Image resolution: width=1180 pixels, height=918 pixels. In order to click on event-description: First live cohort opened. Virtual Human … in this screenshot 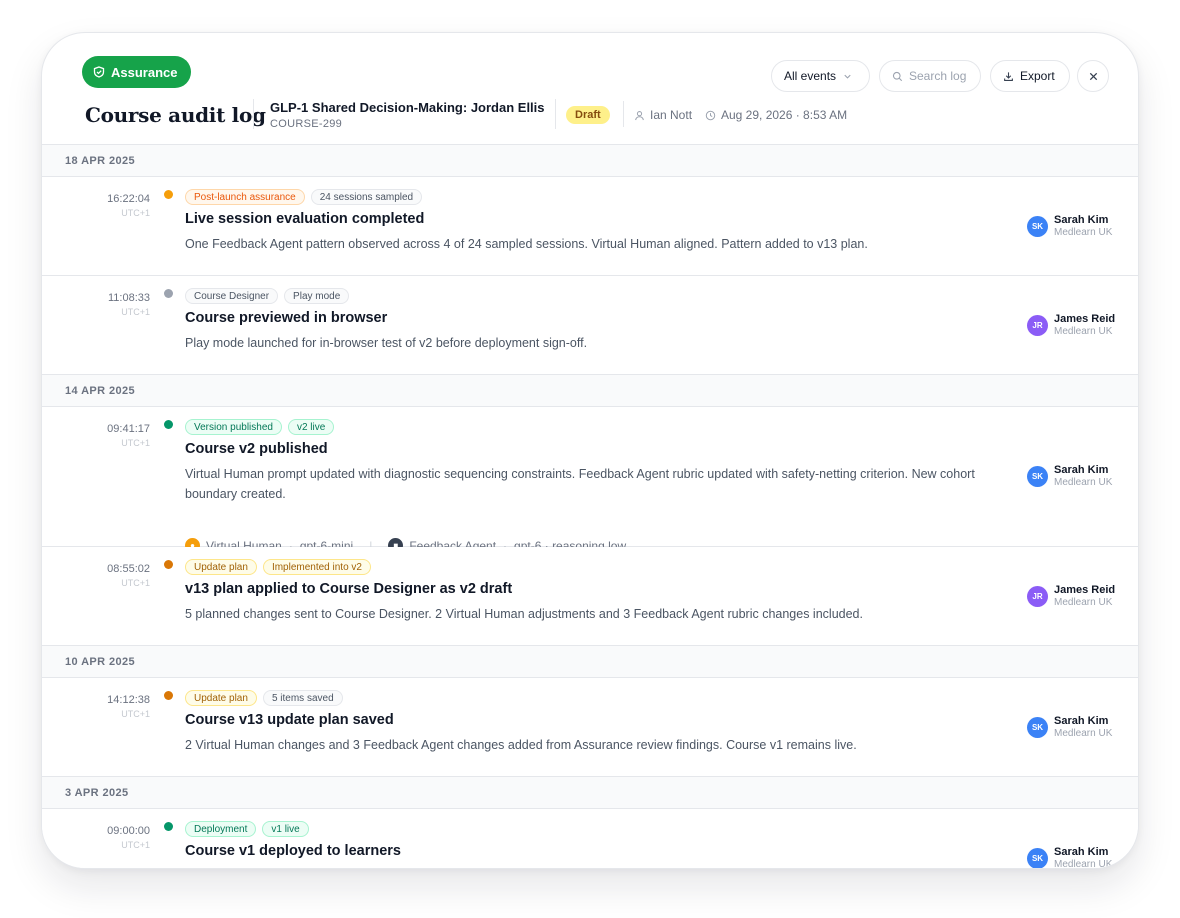, I will do `click(600, 867)`.